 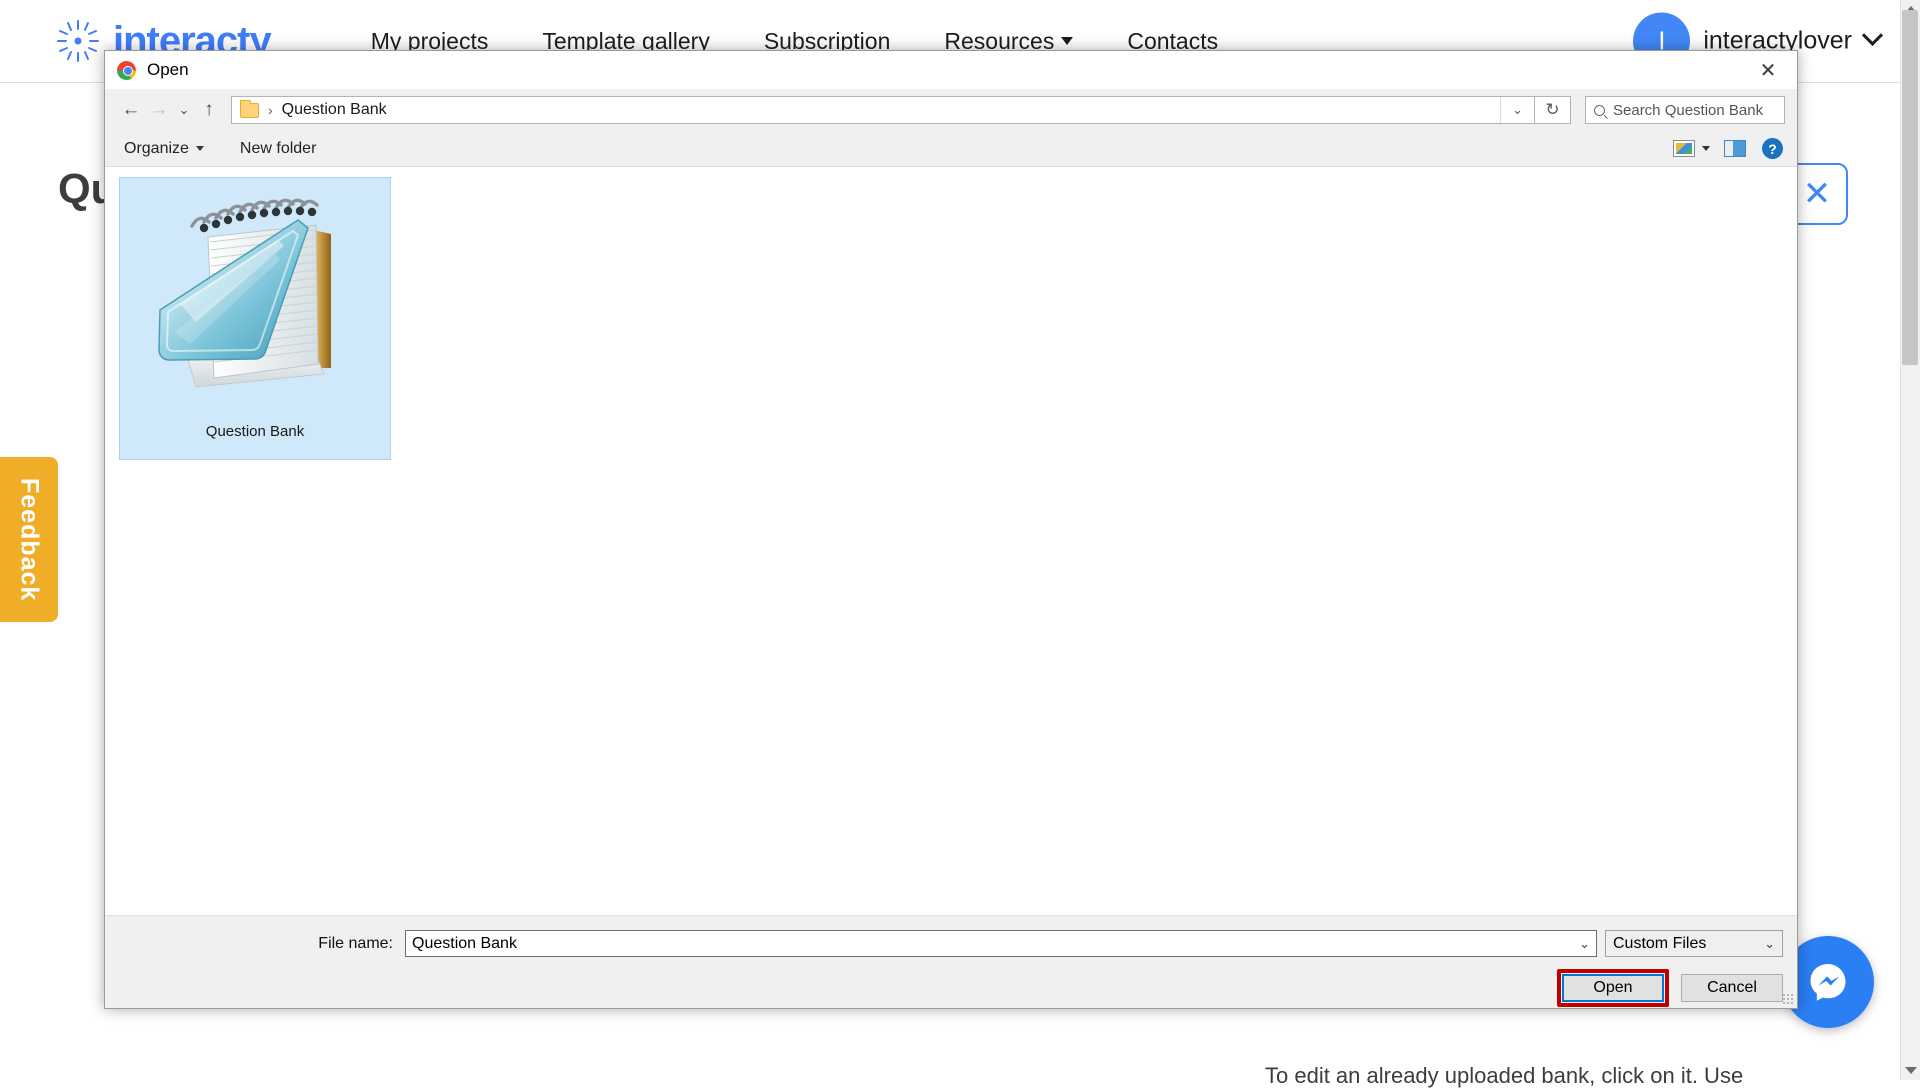 I want to click on notepad-document-icon, so click(x=255, y=299).